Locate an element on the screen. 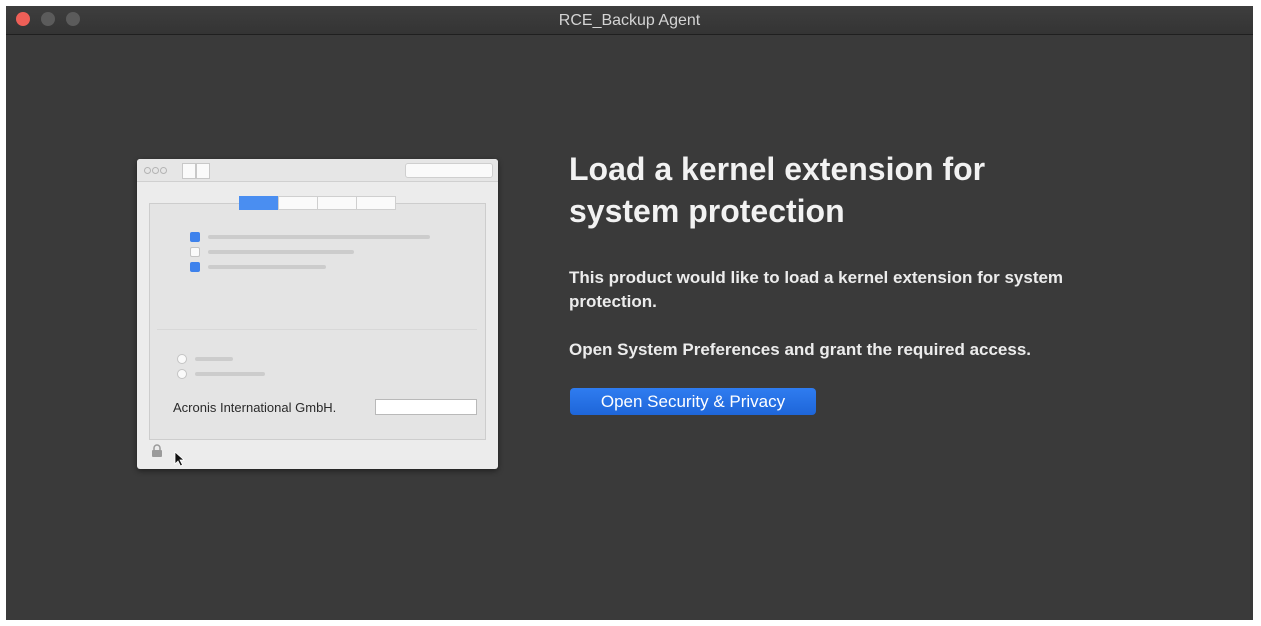 This screenshot has height=626, width=1261. illustration-field is located at coordinates (426, 407).